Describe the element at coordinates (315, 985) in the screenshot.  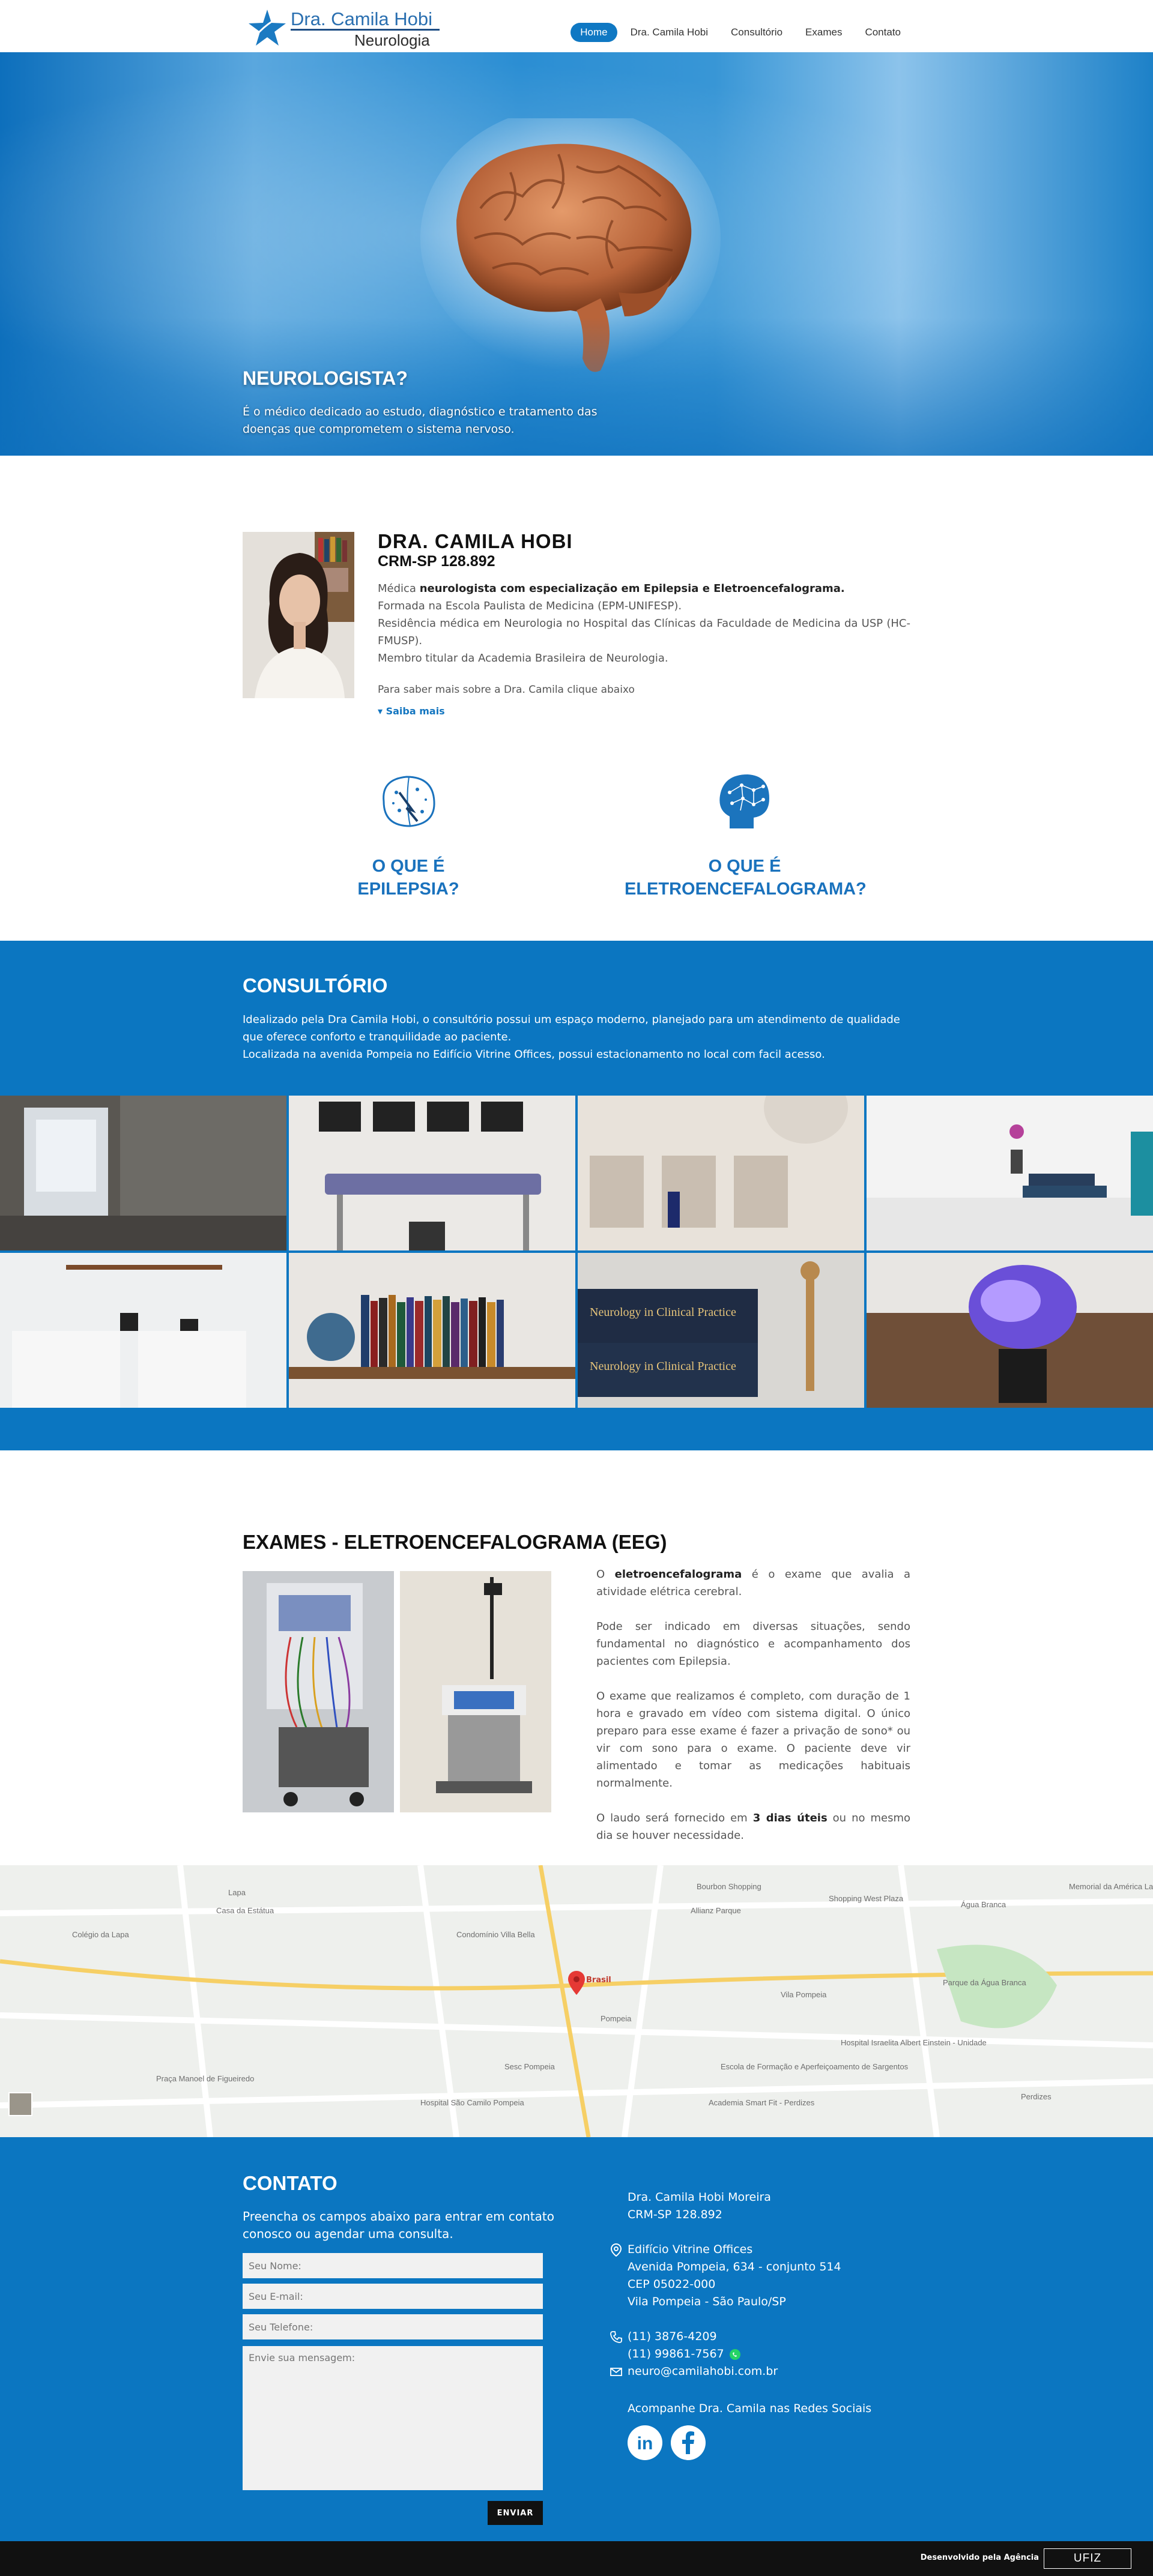
I see `consultorio-title: CONSULTÓRIO` at that location.